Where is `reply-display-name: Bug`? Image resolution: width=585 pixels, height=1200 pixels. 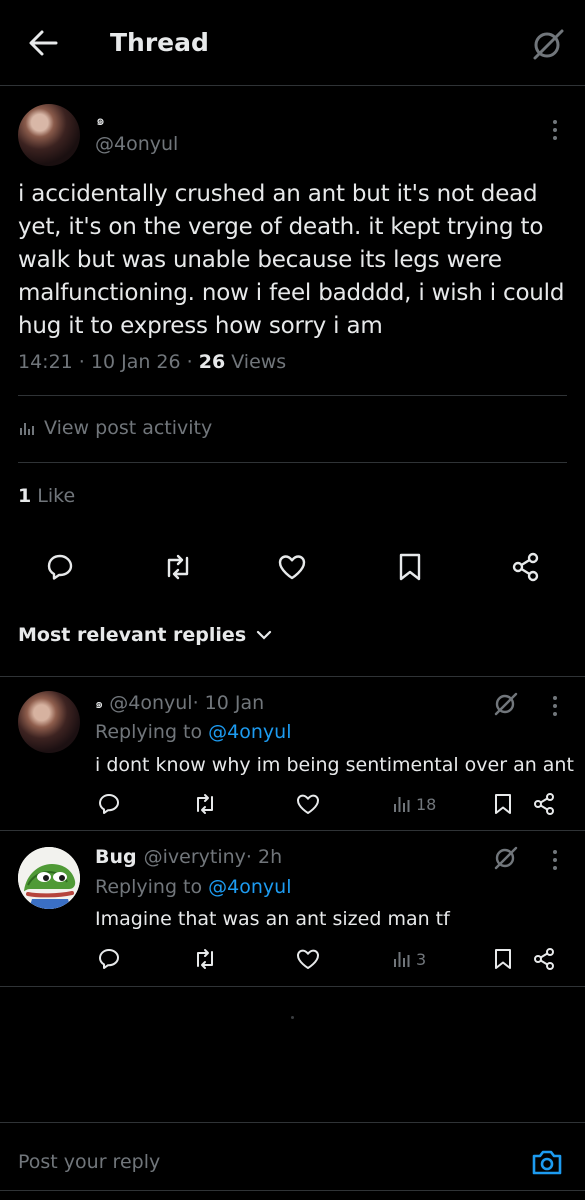 reply-display-name: Bug is located at coordinates (116, 857).